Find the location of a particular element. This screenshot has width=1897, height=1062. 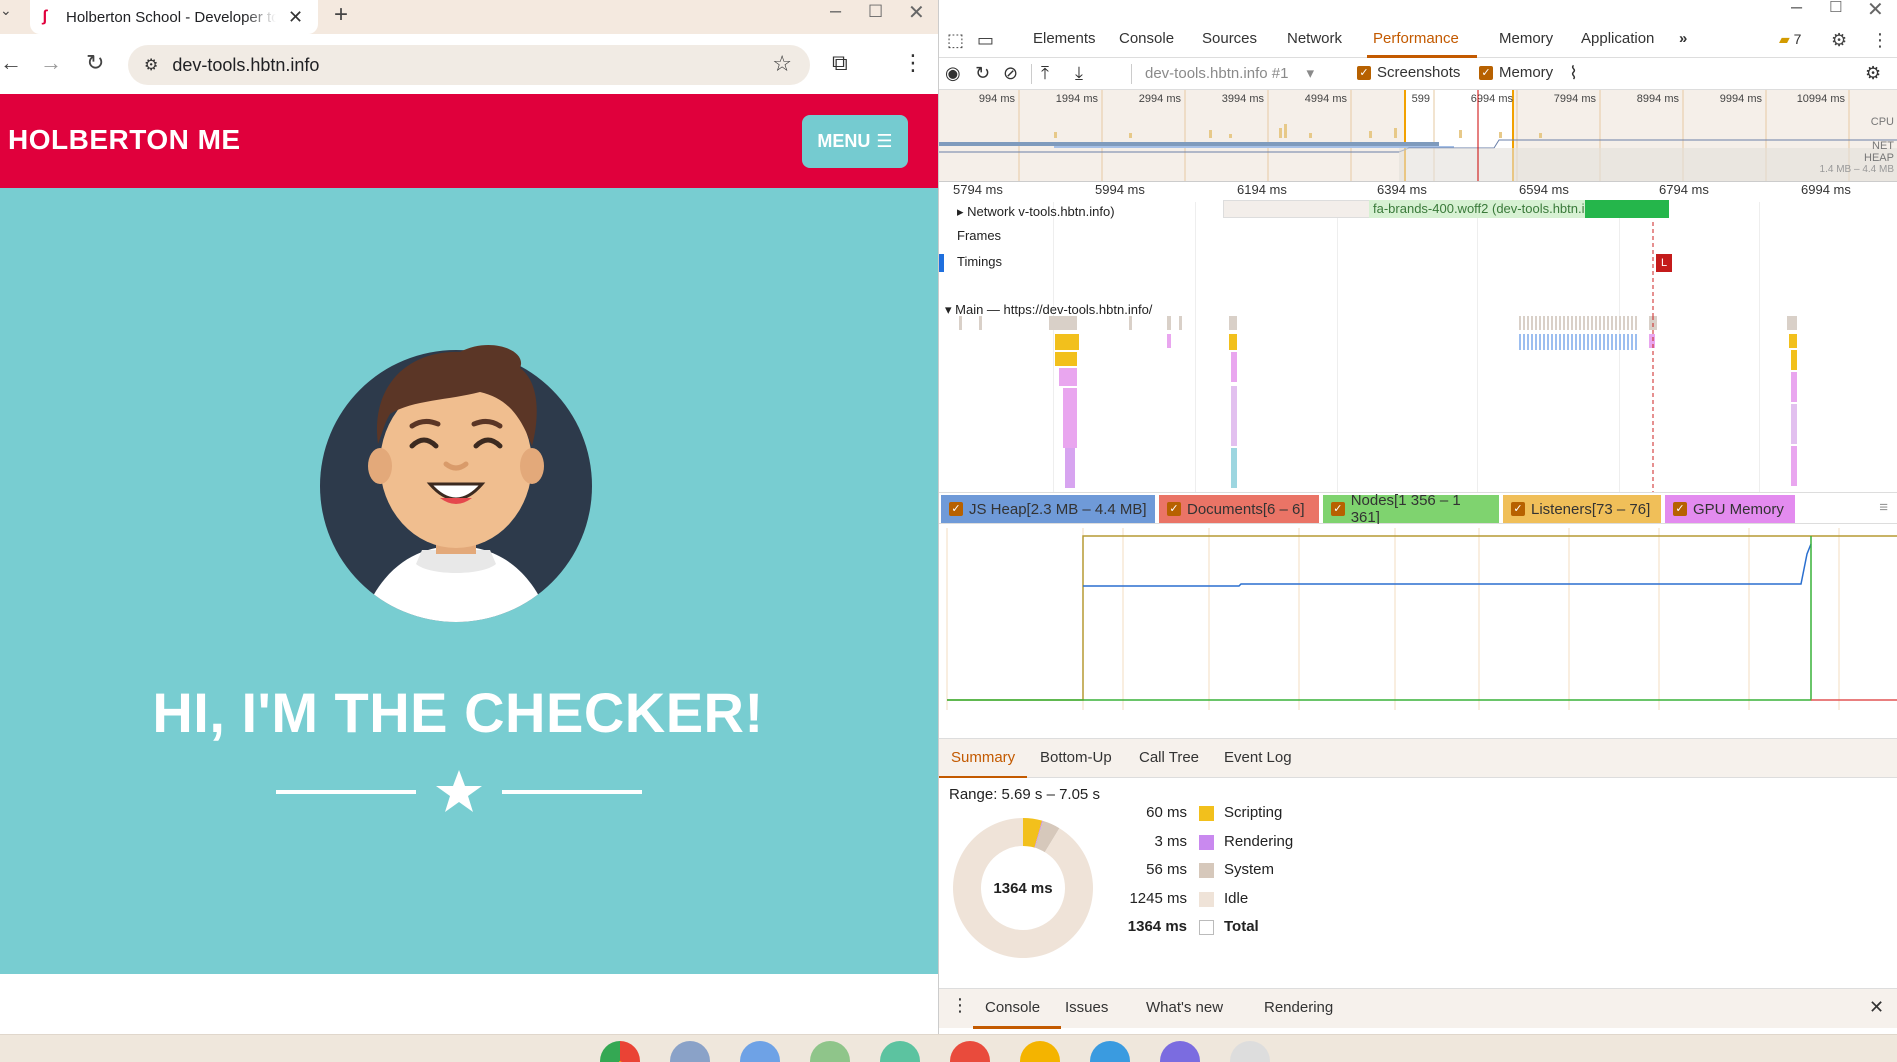

donut-total-label: 1364 ms is located at coordinates (1022, 888).